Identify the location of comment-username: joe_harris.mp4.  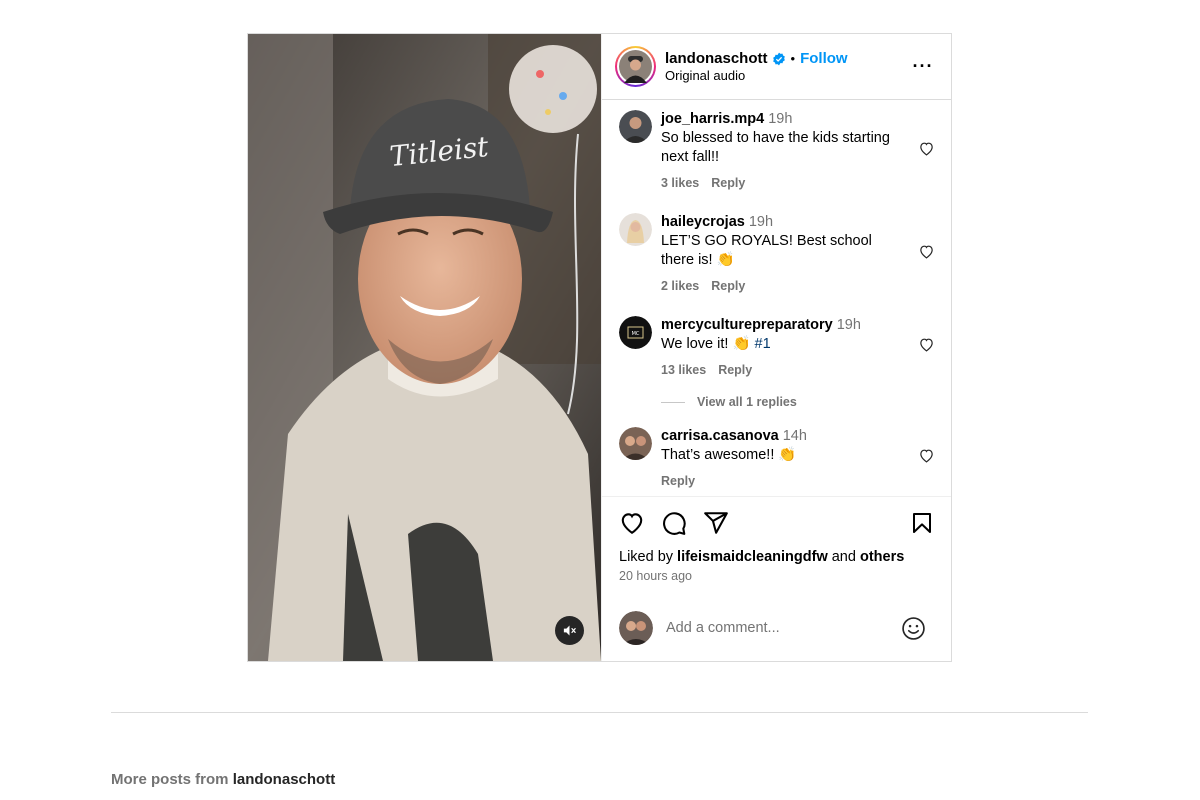
(712, 119).